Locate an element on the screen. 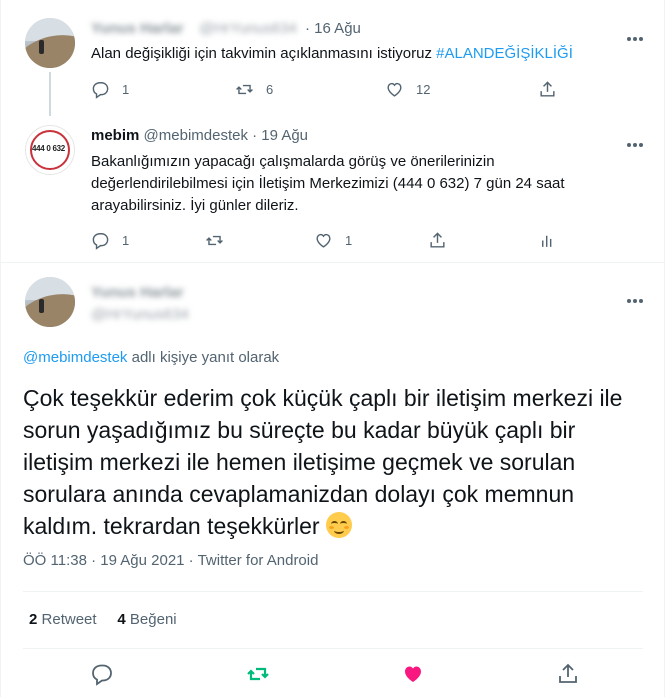  like-stat-label: Beğeni is located at coordinates (153, 619).